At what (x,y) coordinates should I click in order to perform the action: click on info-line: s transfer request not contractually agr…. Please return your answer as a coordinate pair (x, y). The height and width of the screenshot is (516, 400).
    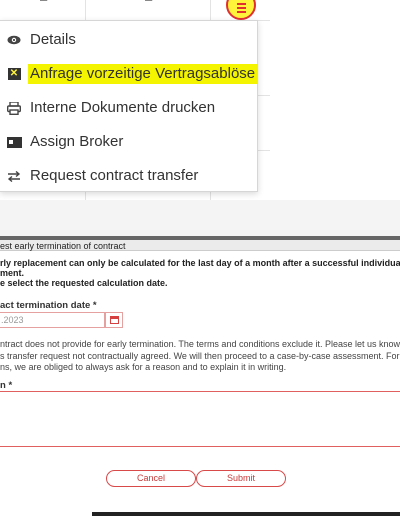
    Looking at the image, I should click on (200, 355).